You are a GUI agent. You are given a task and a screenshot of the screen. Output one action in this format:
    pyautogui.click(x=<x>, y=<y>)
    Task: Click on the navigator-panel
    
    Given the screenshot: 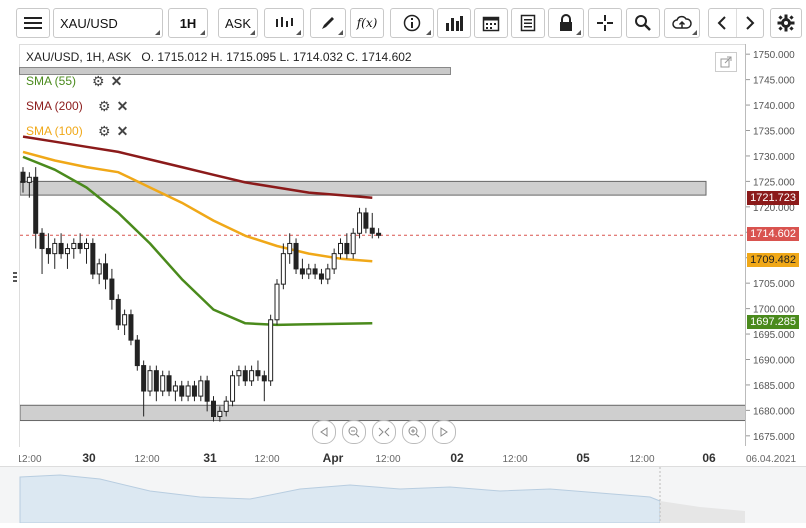 What is the action you would take?
    pyautogui.click(x=403, y=495)
    